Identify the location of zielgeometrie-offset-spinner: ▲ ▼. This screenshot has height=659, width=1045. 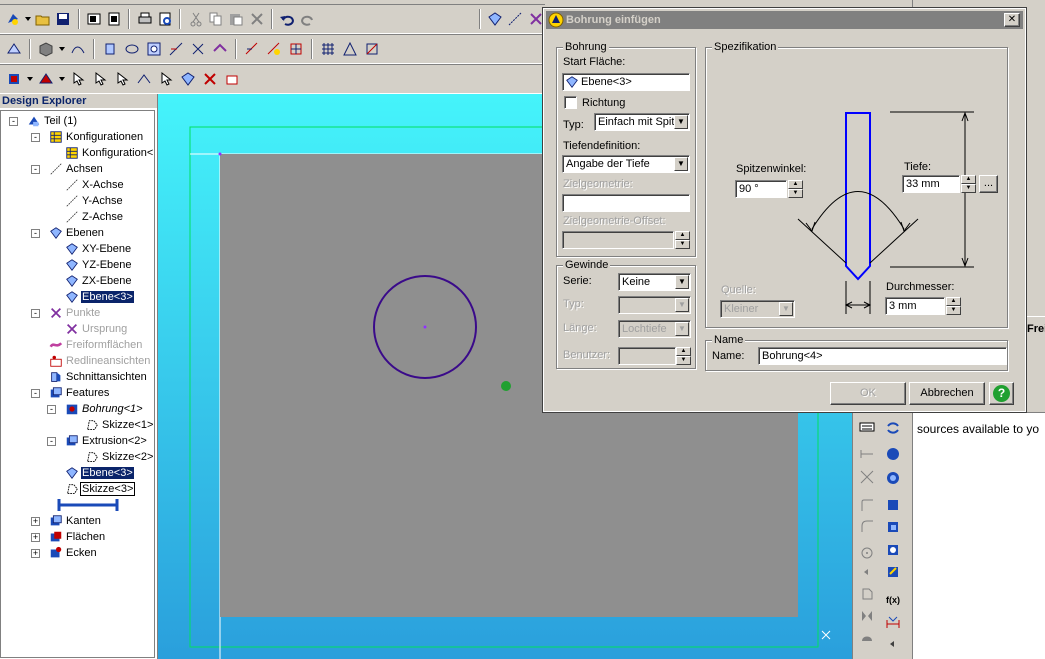
(682, 240).